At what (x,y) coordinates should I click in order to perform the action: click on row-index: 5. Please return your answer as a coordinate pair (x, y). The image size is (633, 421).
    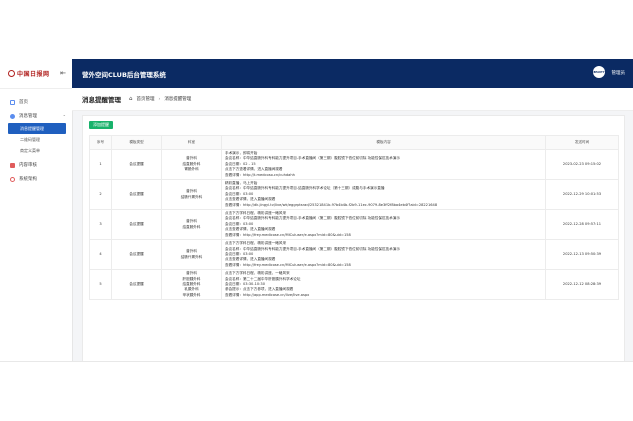
    Looking at the image, I should click on (100, 285).